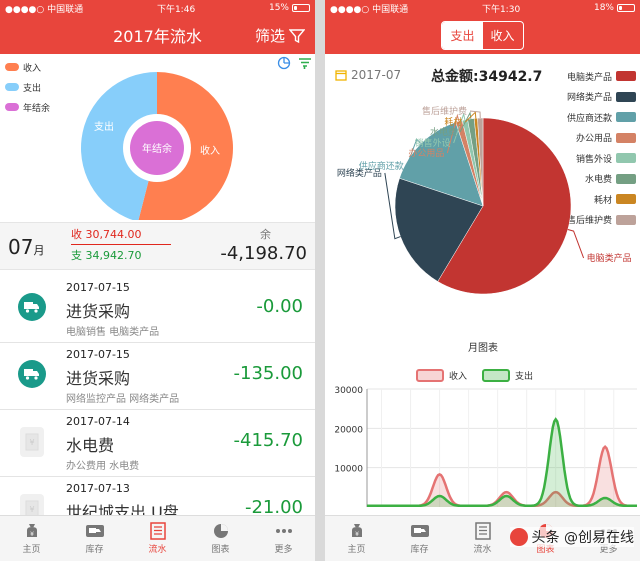 The height and width of the screenshot is (561, 640). Describe the element at coordinates (381, 166) in the screenshot. I see `pie-slice-label: 供应商还款` at that location.